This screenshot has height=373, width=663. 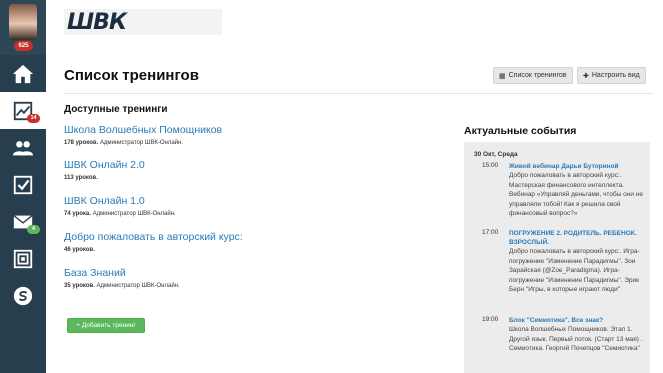 I want to click on training-title-link: ШВК Онлайн 1.0, so click(x=120, y=201).